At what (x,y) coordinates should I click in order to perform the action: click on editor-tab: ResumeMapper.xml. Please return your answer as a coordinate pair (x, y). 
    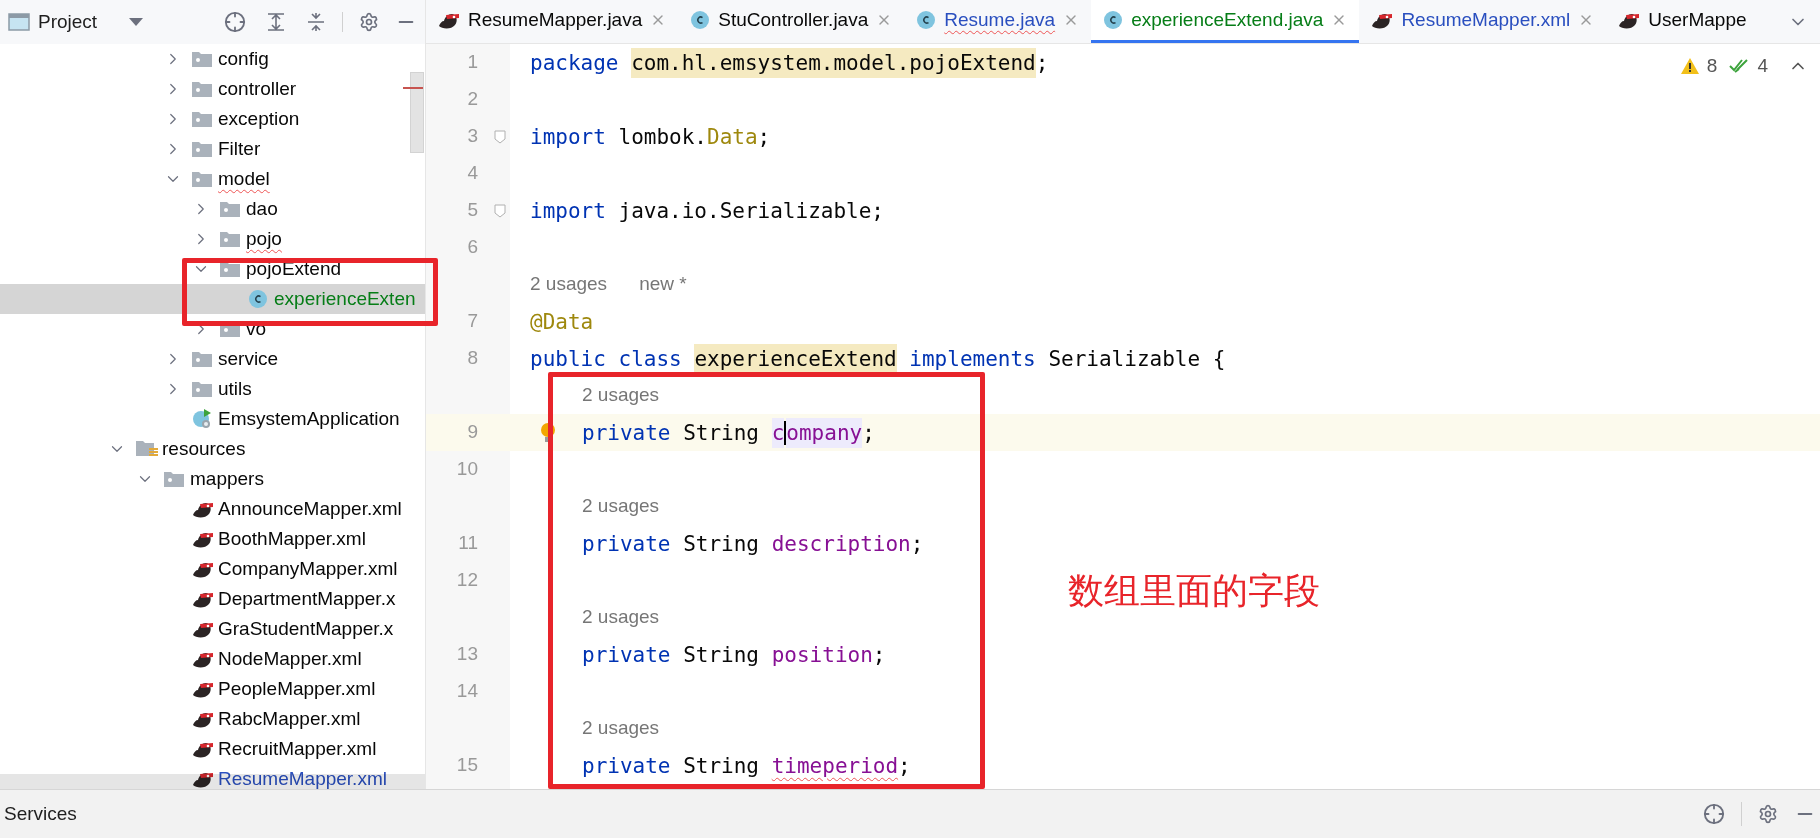
    Looking at the image, I should click on (1483, 21).